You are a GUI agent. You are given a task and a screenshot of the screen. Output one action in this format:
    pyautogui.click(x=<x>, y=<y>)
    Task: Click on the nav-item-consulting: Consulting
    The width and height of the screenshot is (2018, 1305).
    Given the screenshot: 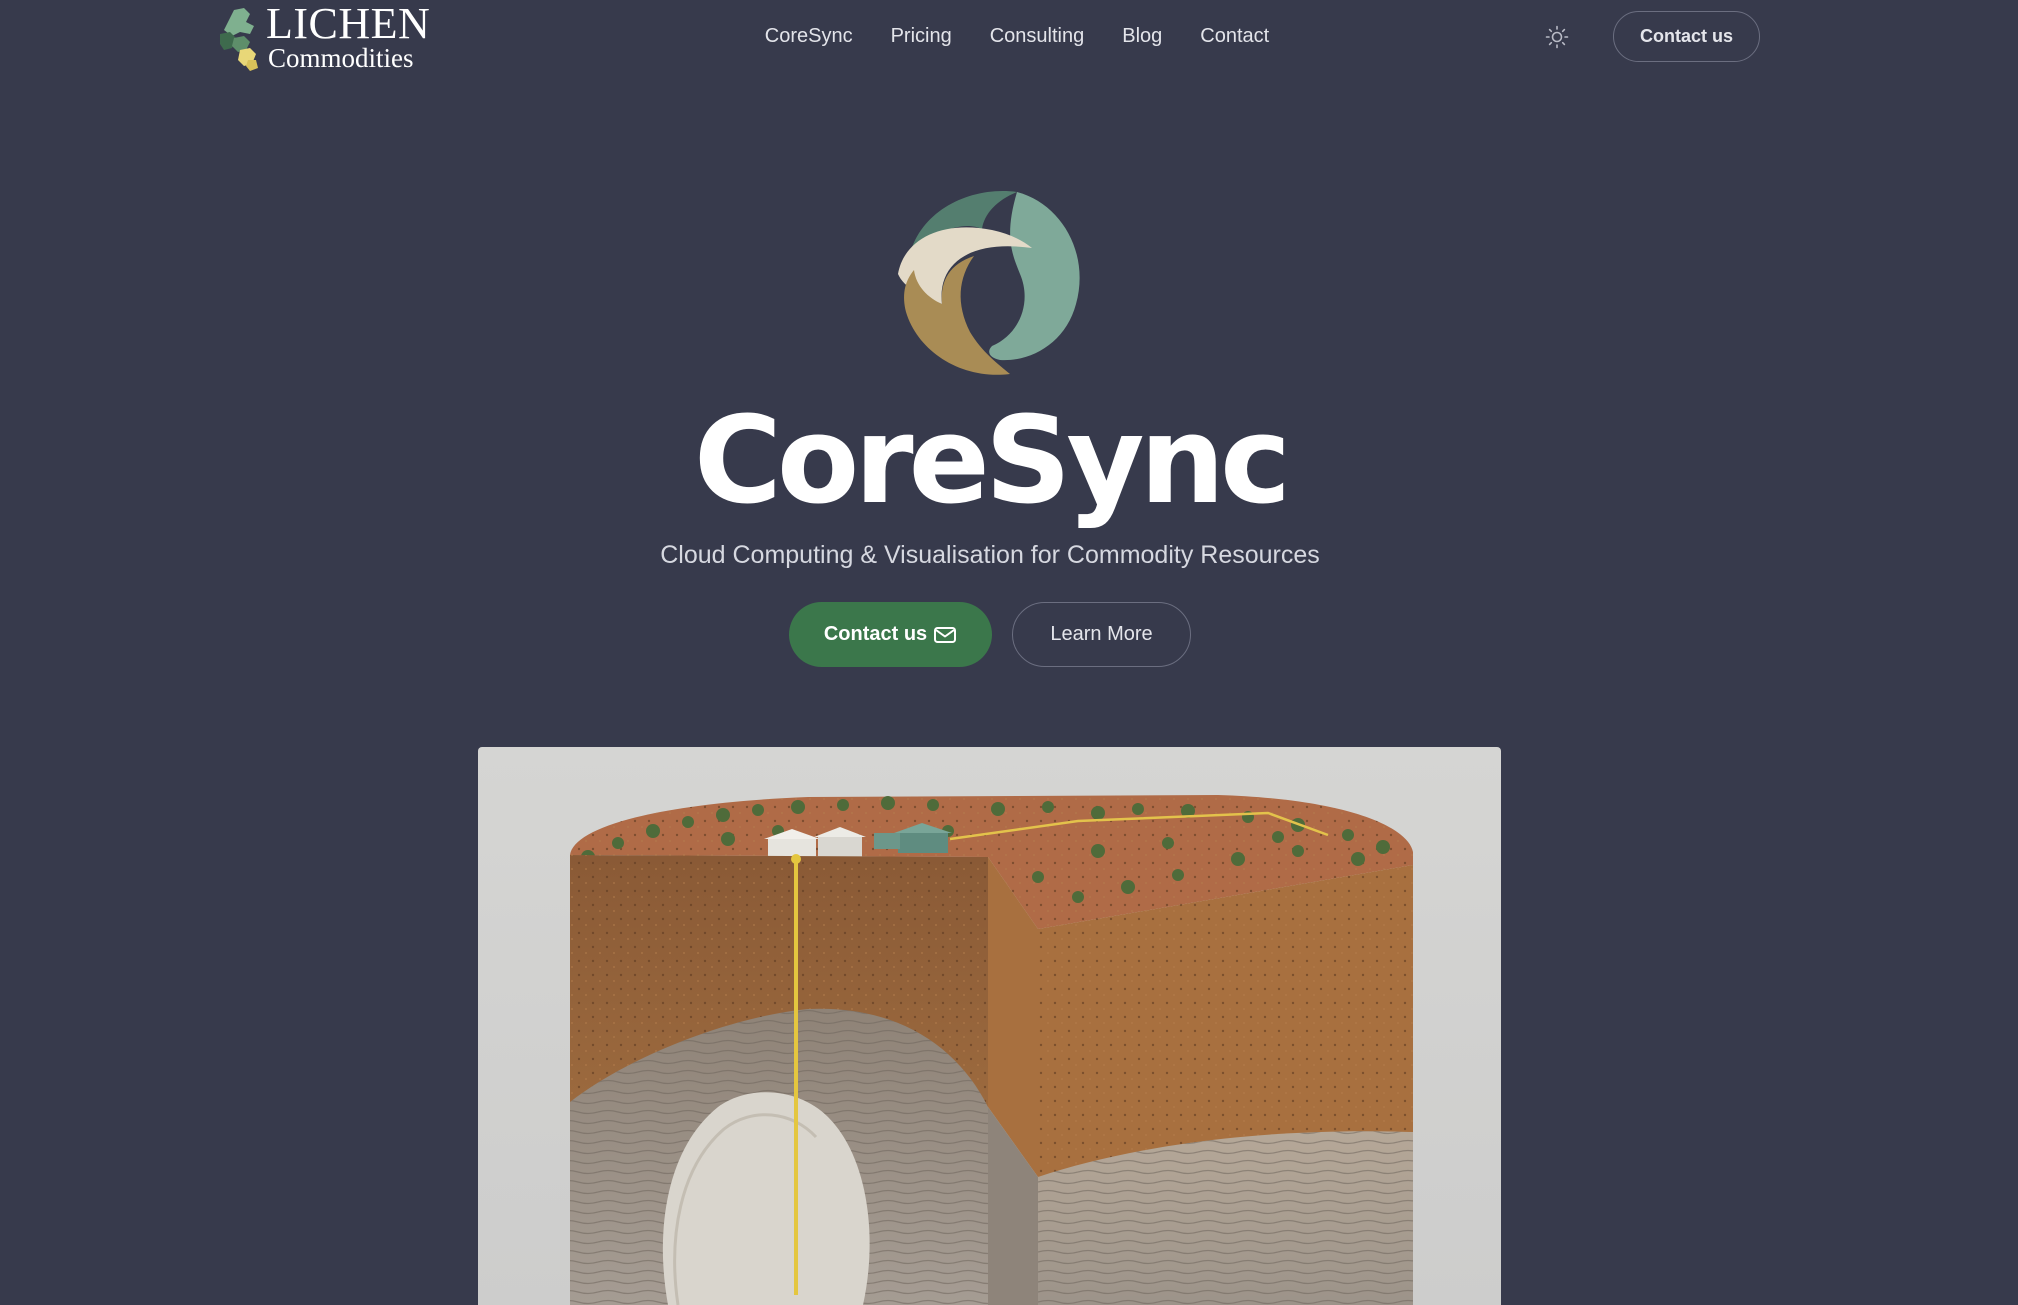 What is the action you would take?
    pyautogui.click(x=1037, y=36)
    